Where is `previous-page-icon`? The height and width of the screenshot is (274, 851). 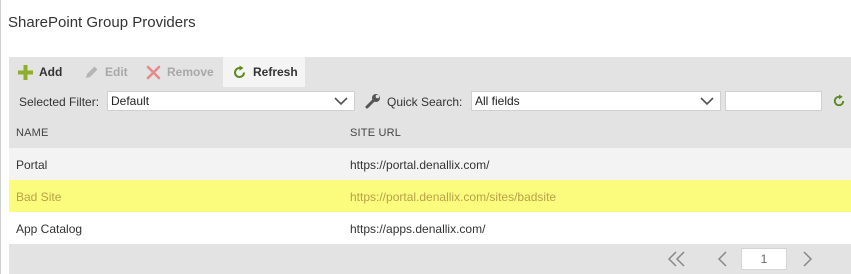 previous-page-icon is located at coordinates (723, 259).